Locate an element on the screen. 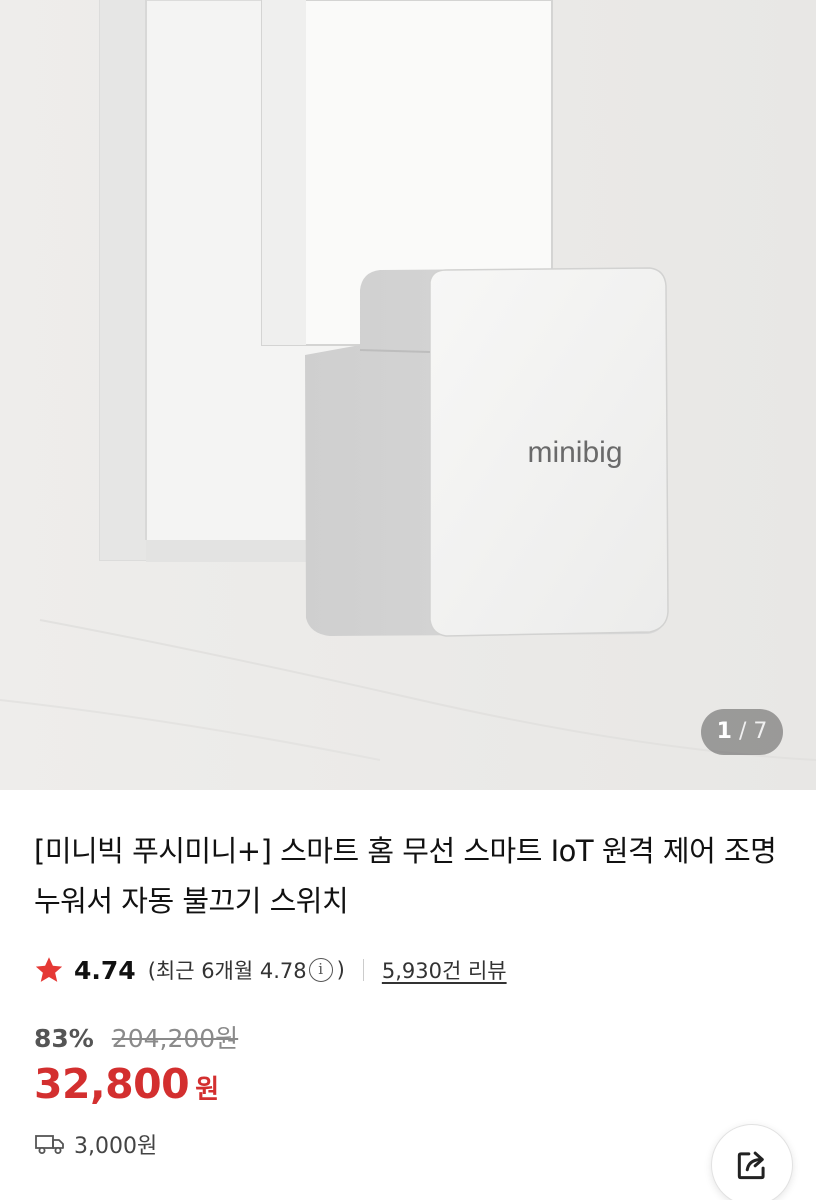 Image resolution: width=816 pixels, height=1200 pixels. star-icon is located at coordinates (49, 969).